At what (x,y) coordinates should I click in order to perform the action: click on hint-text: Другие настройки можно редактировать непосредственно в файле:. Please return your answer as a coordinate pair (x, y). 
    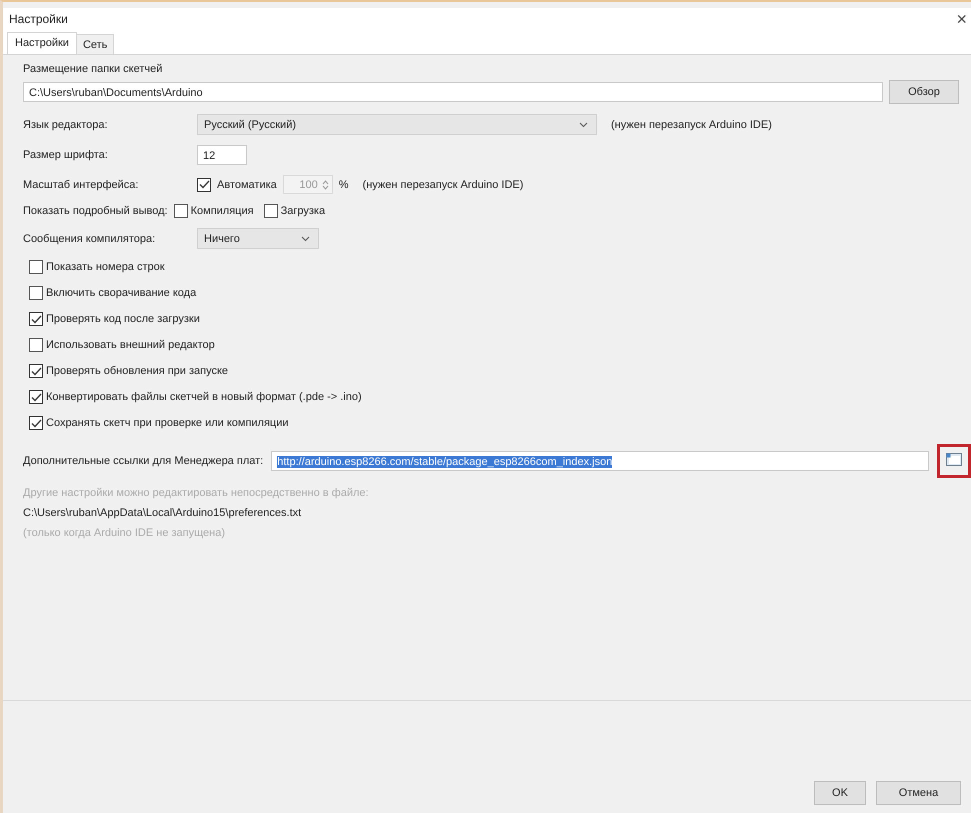
    Looking at the image, I should click on (196, 493).